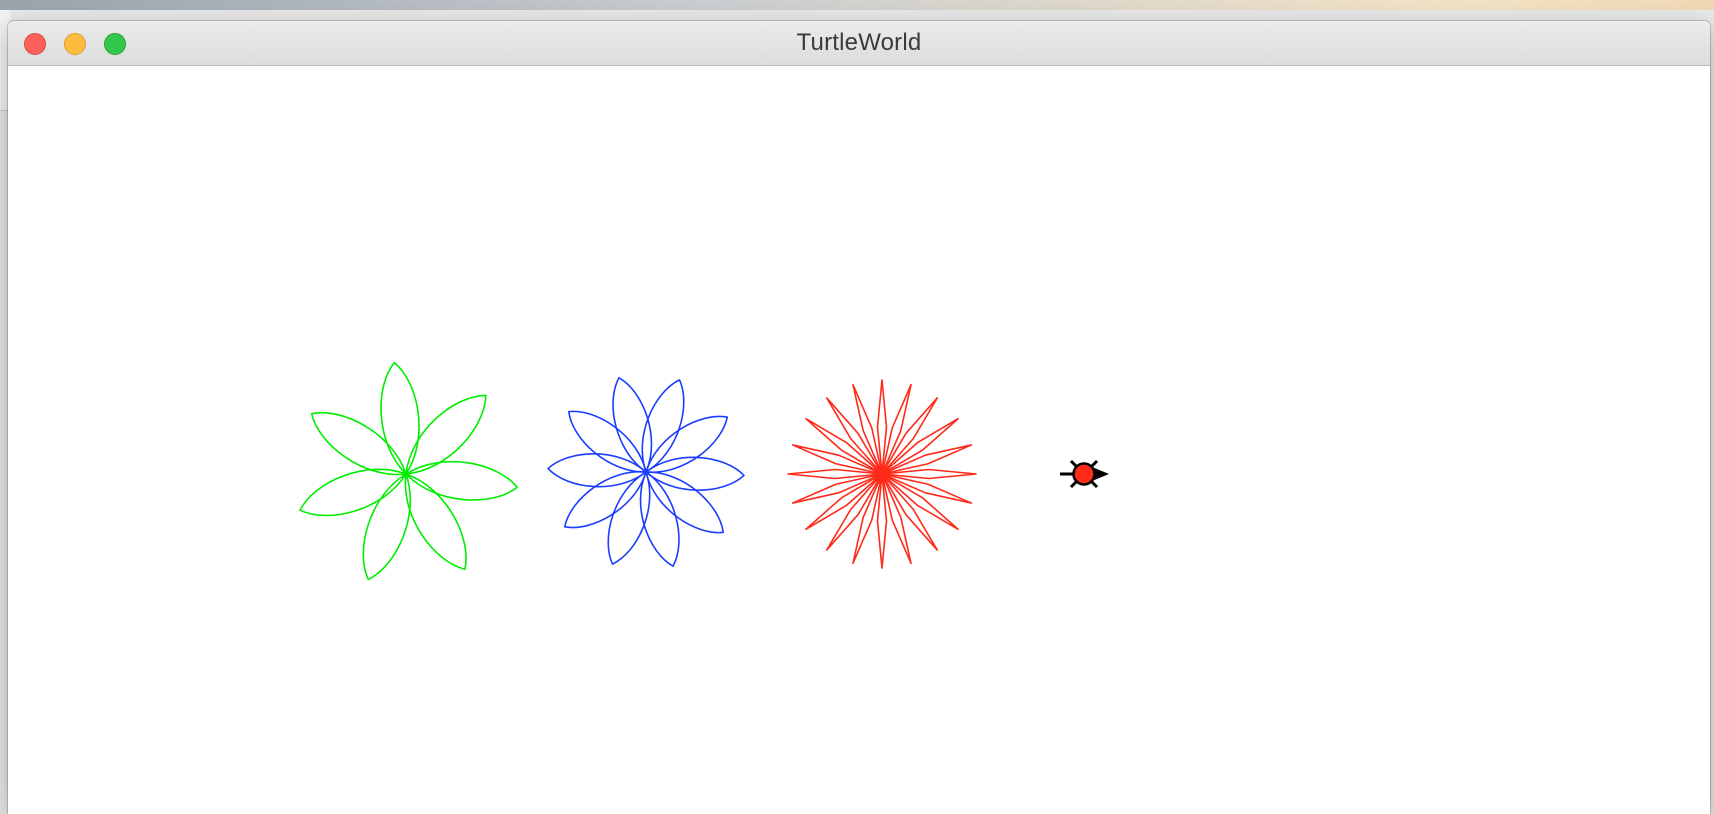 This screenshot has height=814, width=1714. I want to click on drawing-surface, so click(704, 471).